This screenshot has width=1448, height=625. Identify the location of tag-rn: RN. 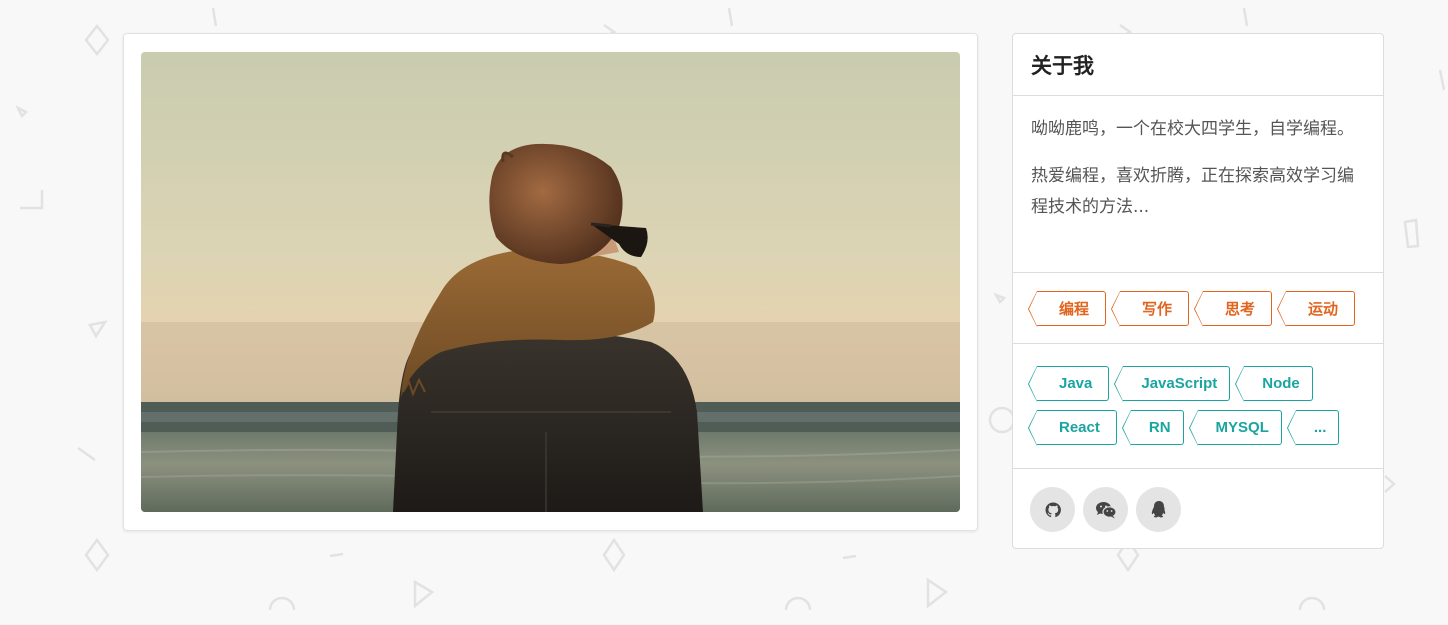
(1152, 428).